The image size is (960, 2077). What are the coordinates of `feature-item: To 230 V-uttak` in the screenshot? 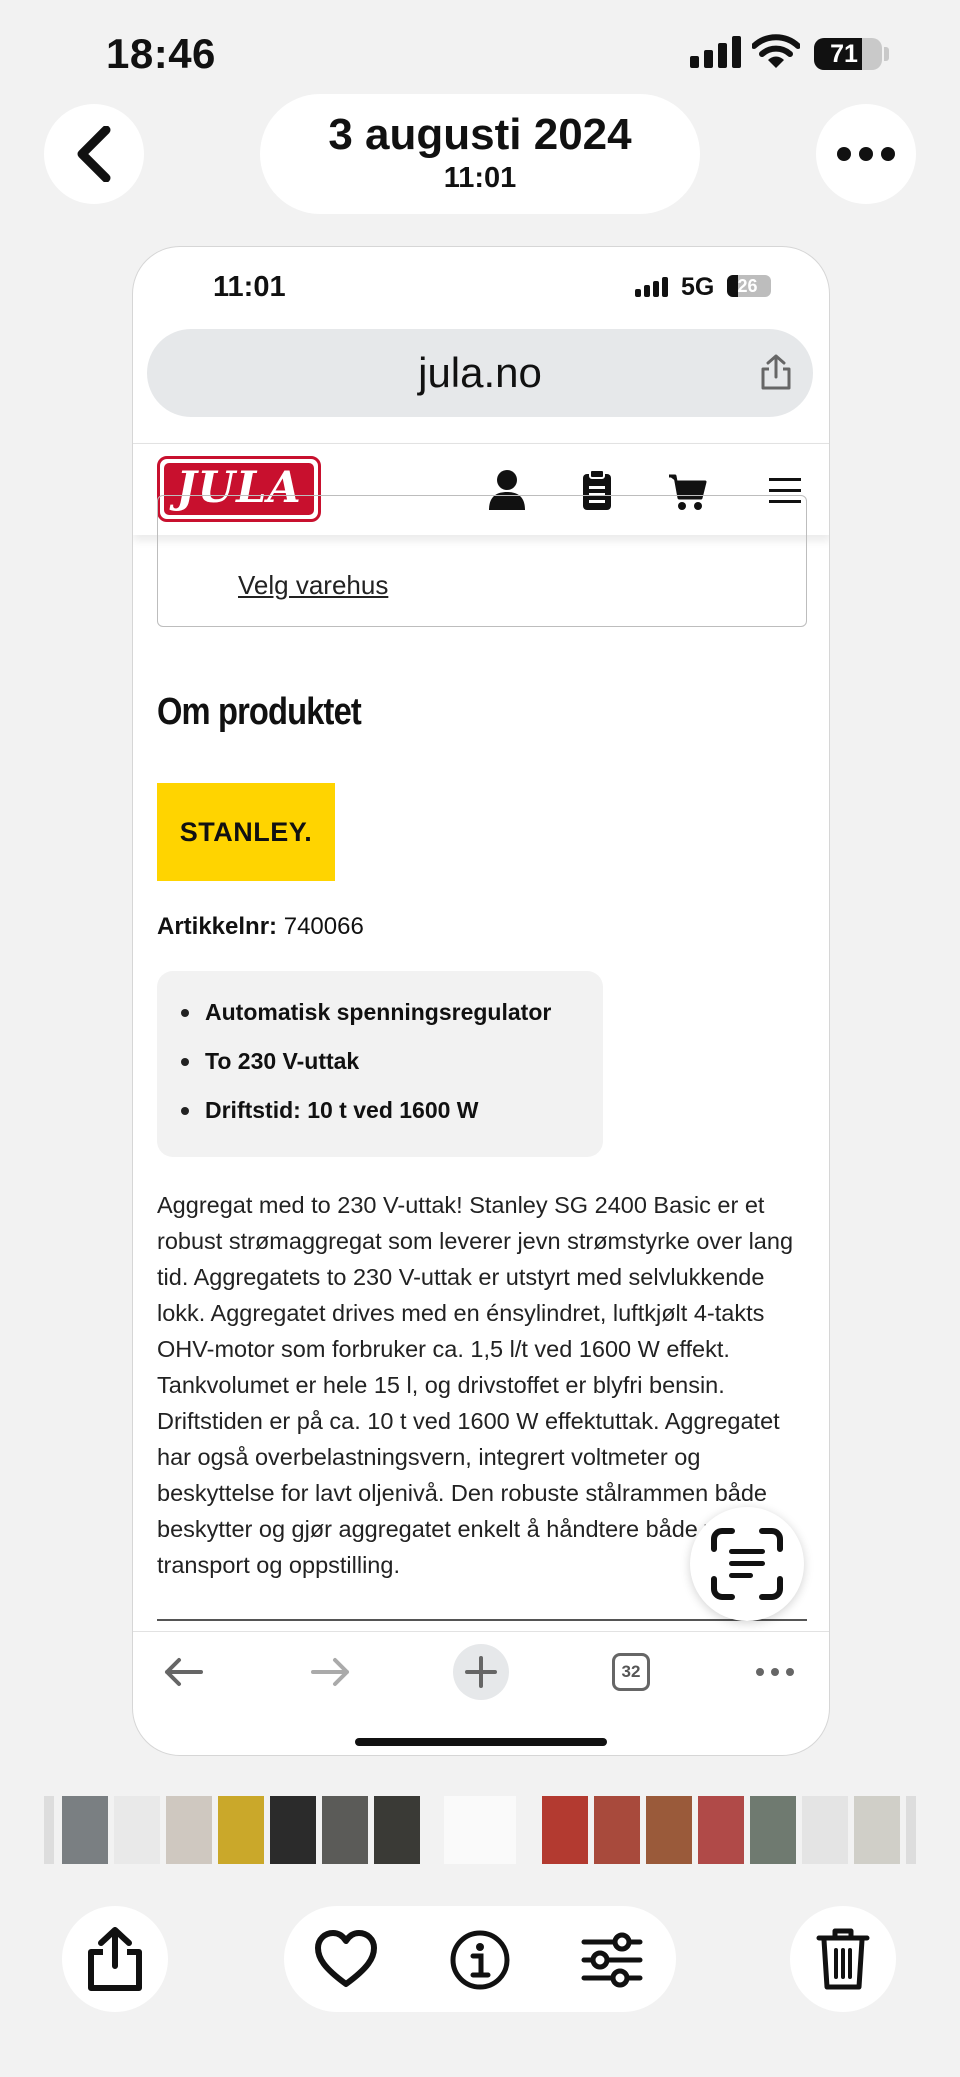 It's located at (392, 1061).